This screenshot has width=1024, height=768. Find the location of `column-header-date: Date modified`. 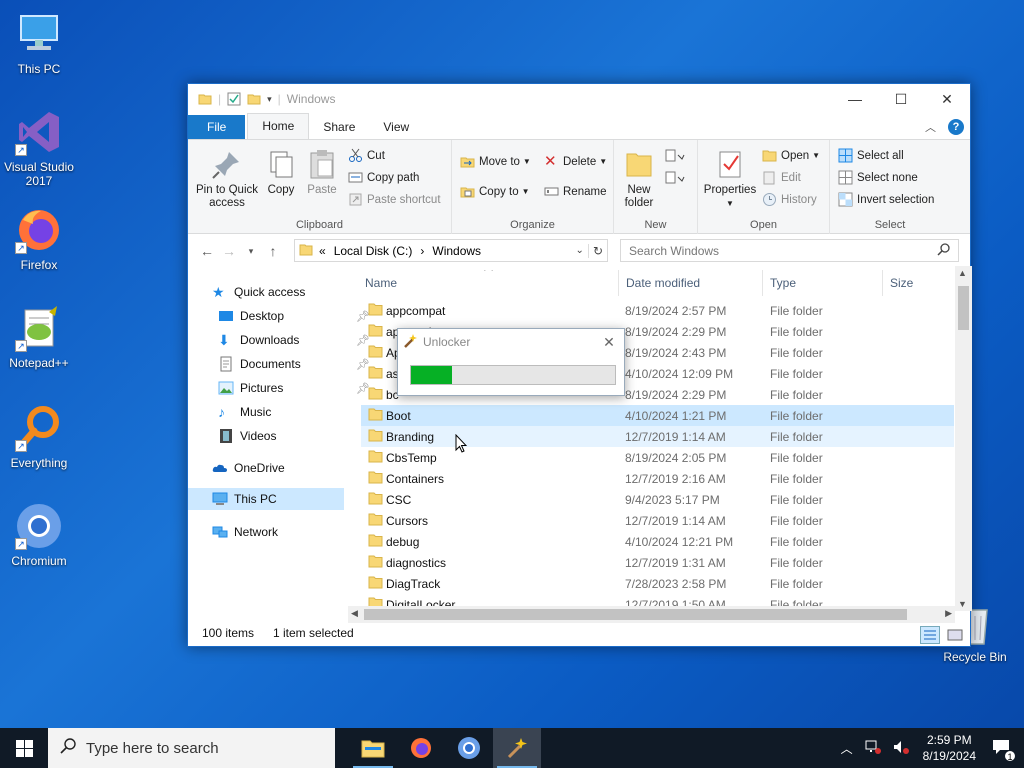

column-header-date: Date modified is located at coordinates (663, 283).